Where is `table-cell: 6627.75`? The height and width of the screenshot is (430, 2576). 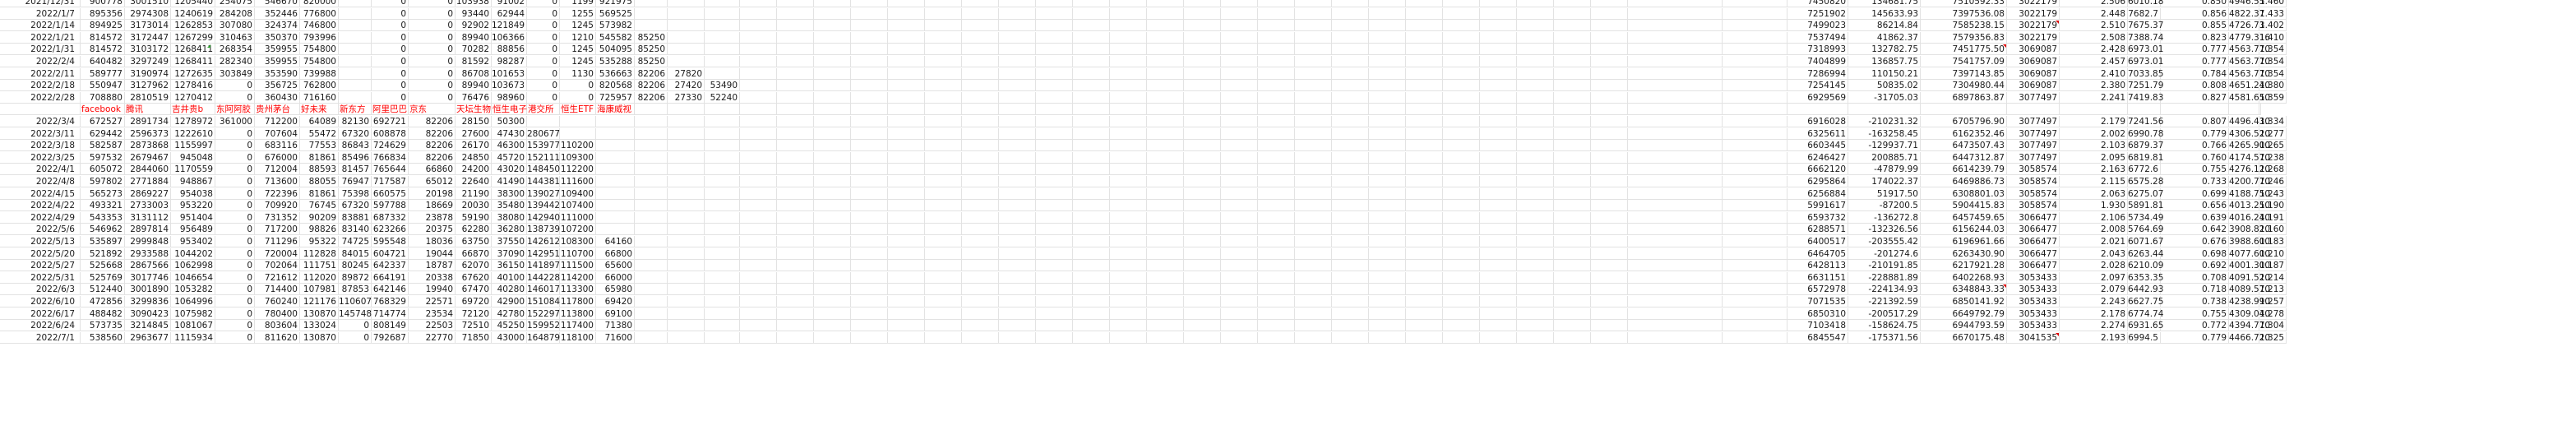 table-cell: 6627.75 is located at coordinates (2145, 301).